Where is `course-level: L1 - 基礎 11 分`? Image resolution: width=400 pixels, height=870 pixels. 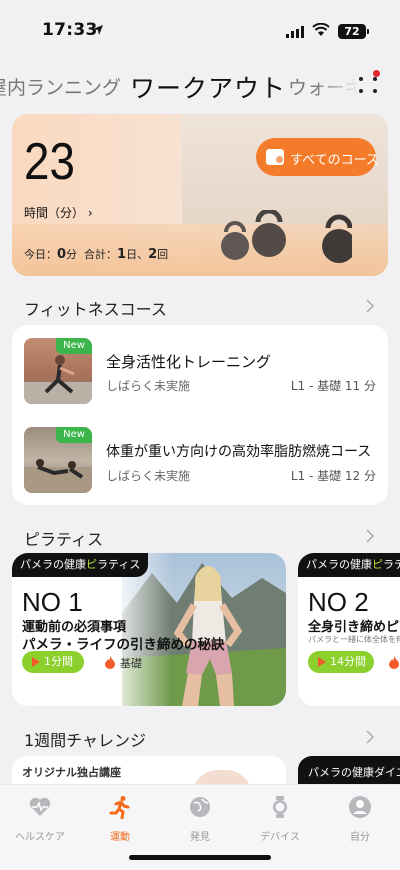 course-level: L1 - 基礎 11 分 is located at coordinates (333, 386).